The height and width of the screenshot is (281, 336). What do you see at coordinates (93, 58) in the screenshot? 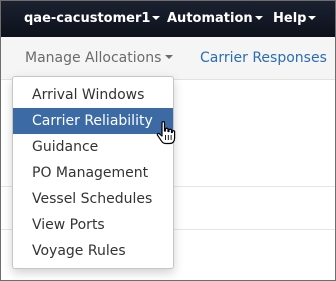
I see `manage-allocations-label: Manage Allocations` at bounding box center [93, 58].